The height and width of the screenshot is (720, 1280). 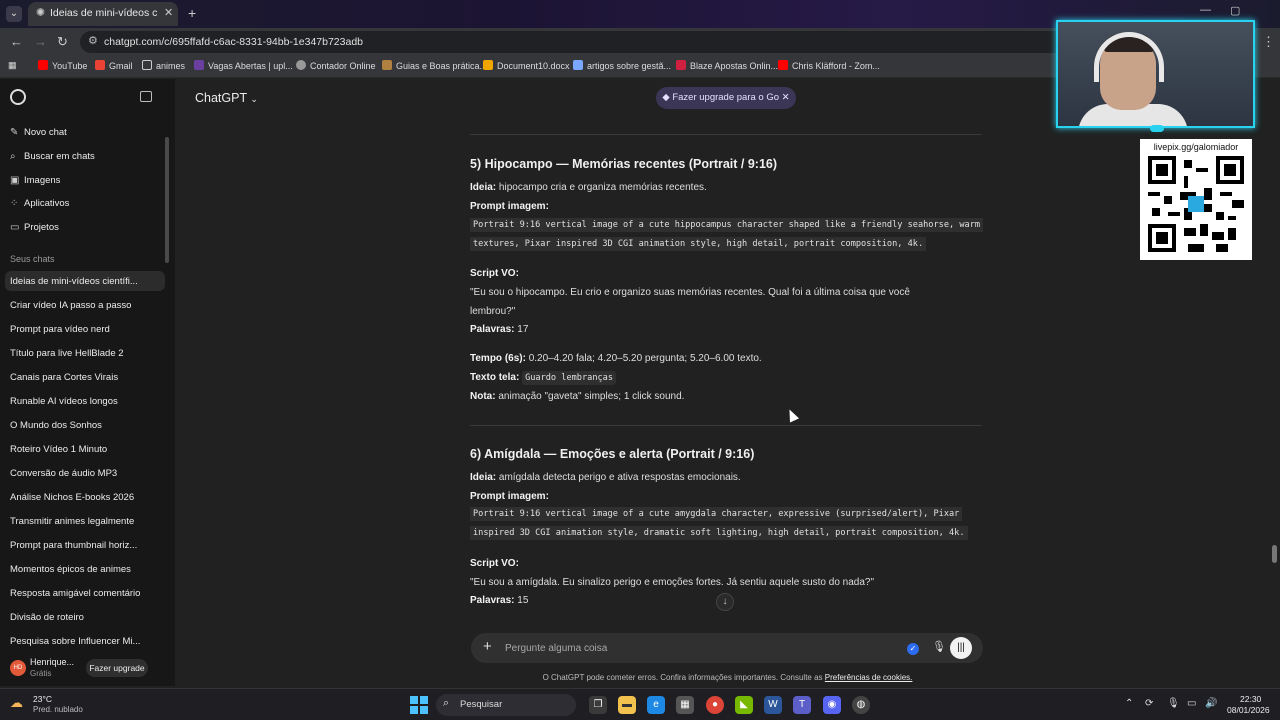 I want to click on mic-tray-icon: 🎙, so click(x=1173, y=703).